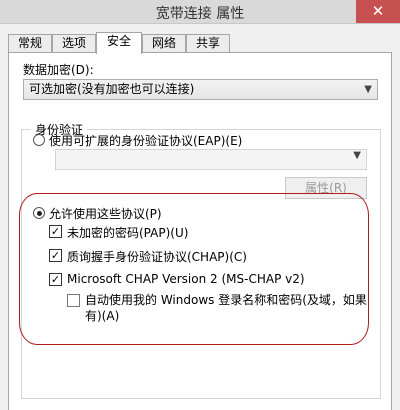 This screenshot has height=410, width=400. I want to click on properties-button: 属性(R), so click(326, 188).